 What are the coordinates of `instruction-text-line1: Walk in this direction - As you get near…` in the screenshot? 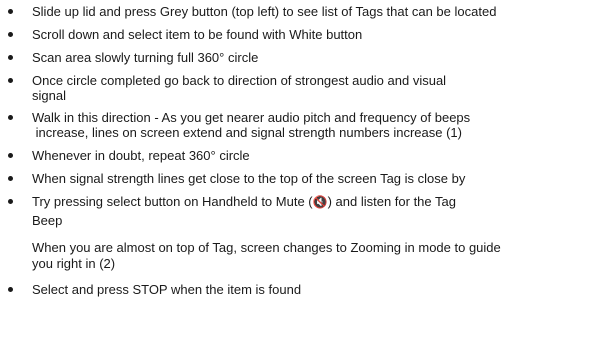 It's located at (251, 117).